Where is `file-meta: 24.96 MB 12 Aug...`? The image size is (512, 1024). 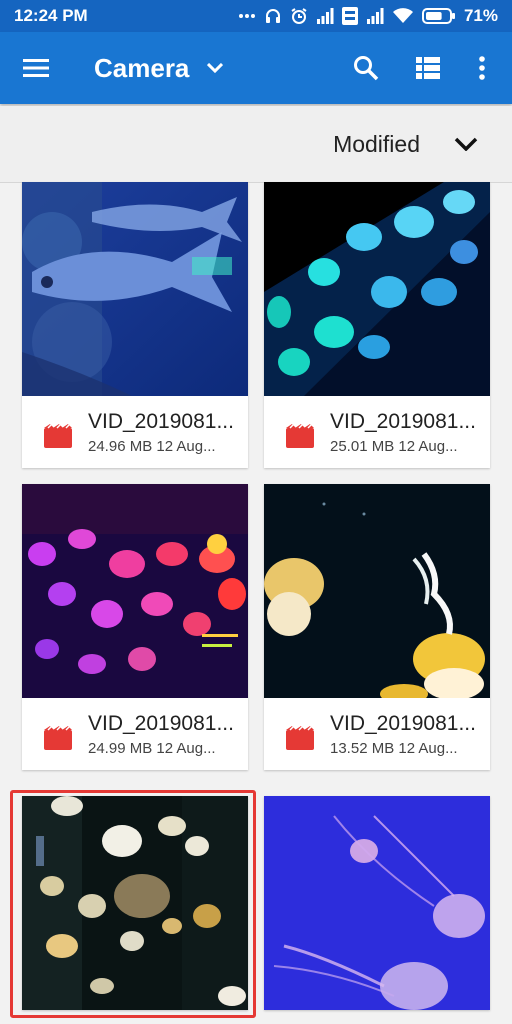 file-meta: 24.96 MB 12 Aug... is located at coordinates (152, 446).